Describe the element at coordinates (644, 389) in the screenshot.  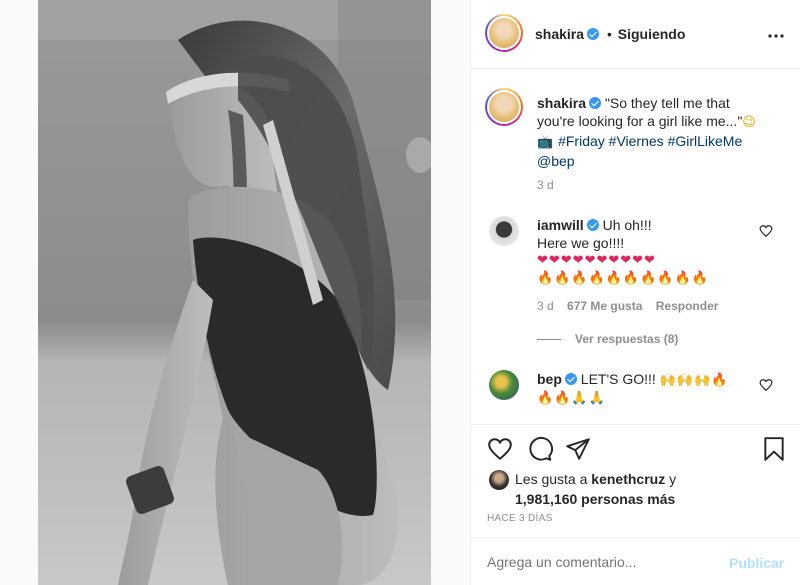
I see `comment-item: bep LET'S GO!!! 🙌🙌🙌🔥 🔥🔥🙏🙏` at that location.